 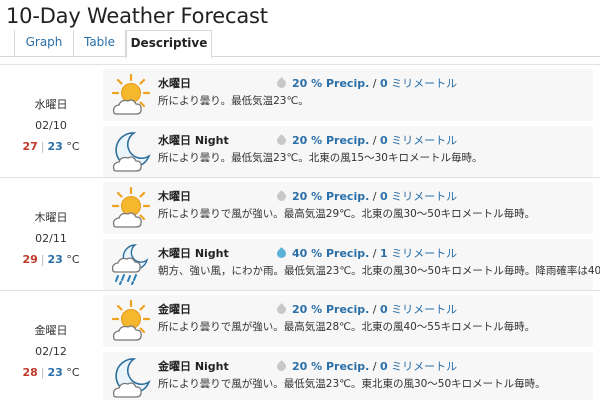 What do you see at coordinates (30, 372) in the screenshot?
I see `high-temp: 28` at bounding box center [30, 372].